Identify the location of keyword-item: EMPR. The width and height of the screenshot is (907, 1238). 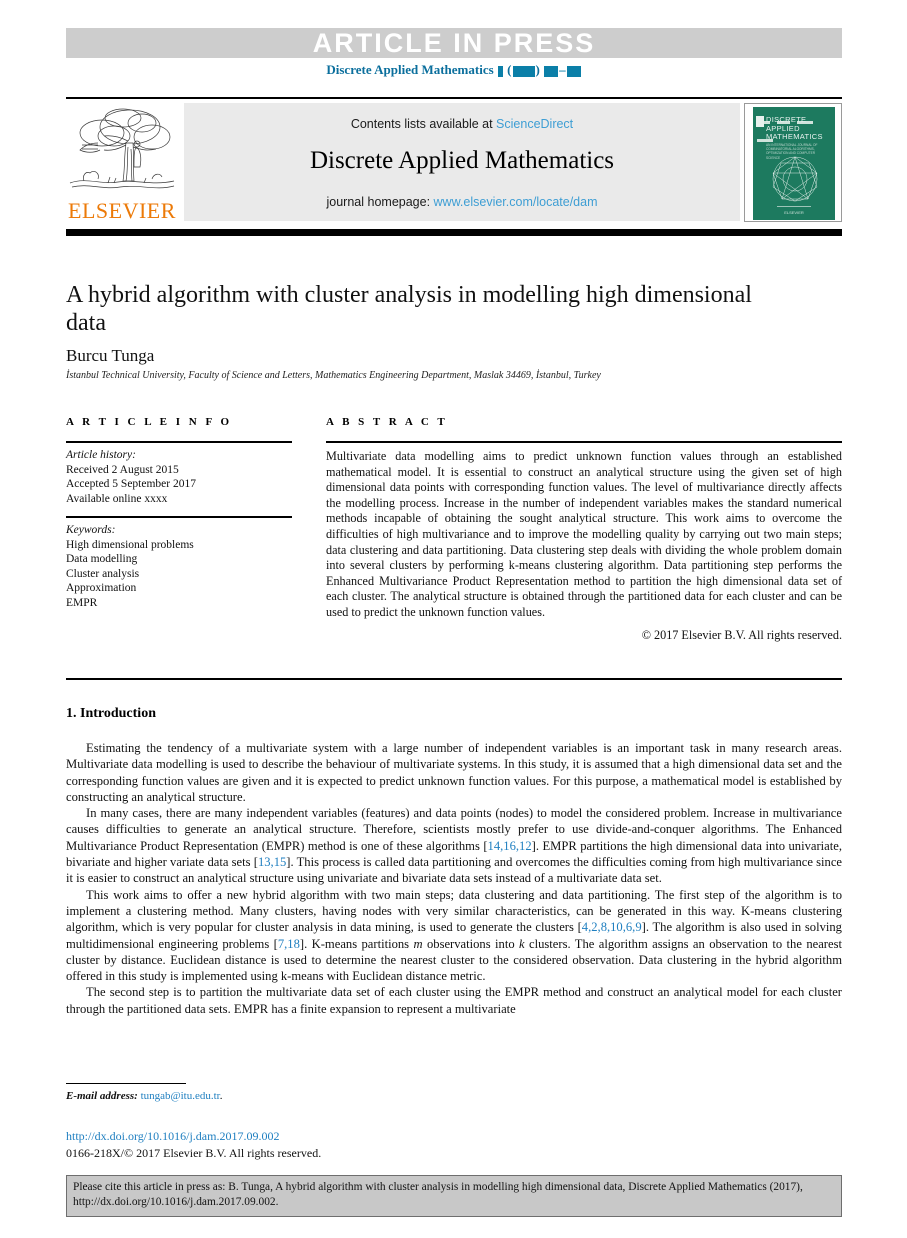
(82, 602).